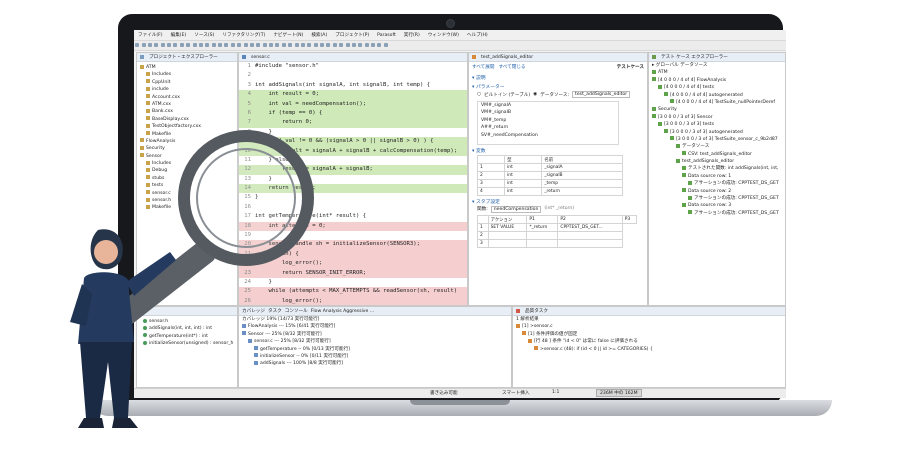  I want to click on section-description: ▾ 説明, so click(559, 77).